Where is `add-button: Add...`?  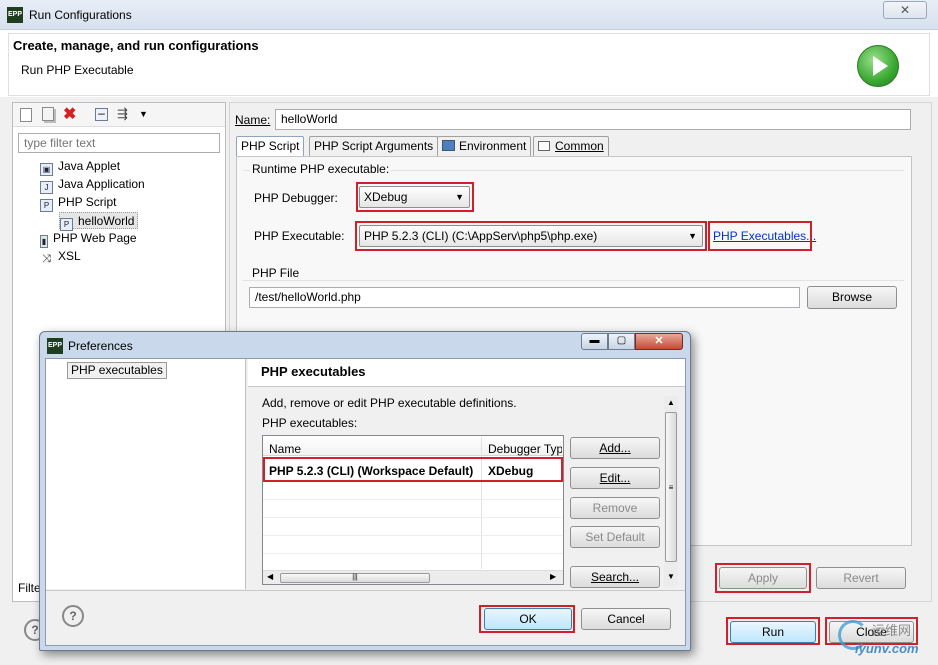
add-button: Add... is located at coordinates (615, 448).